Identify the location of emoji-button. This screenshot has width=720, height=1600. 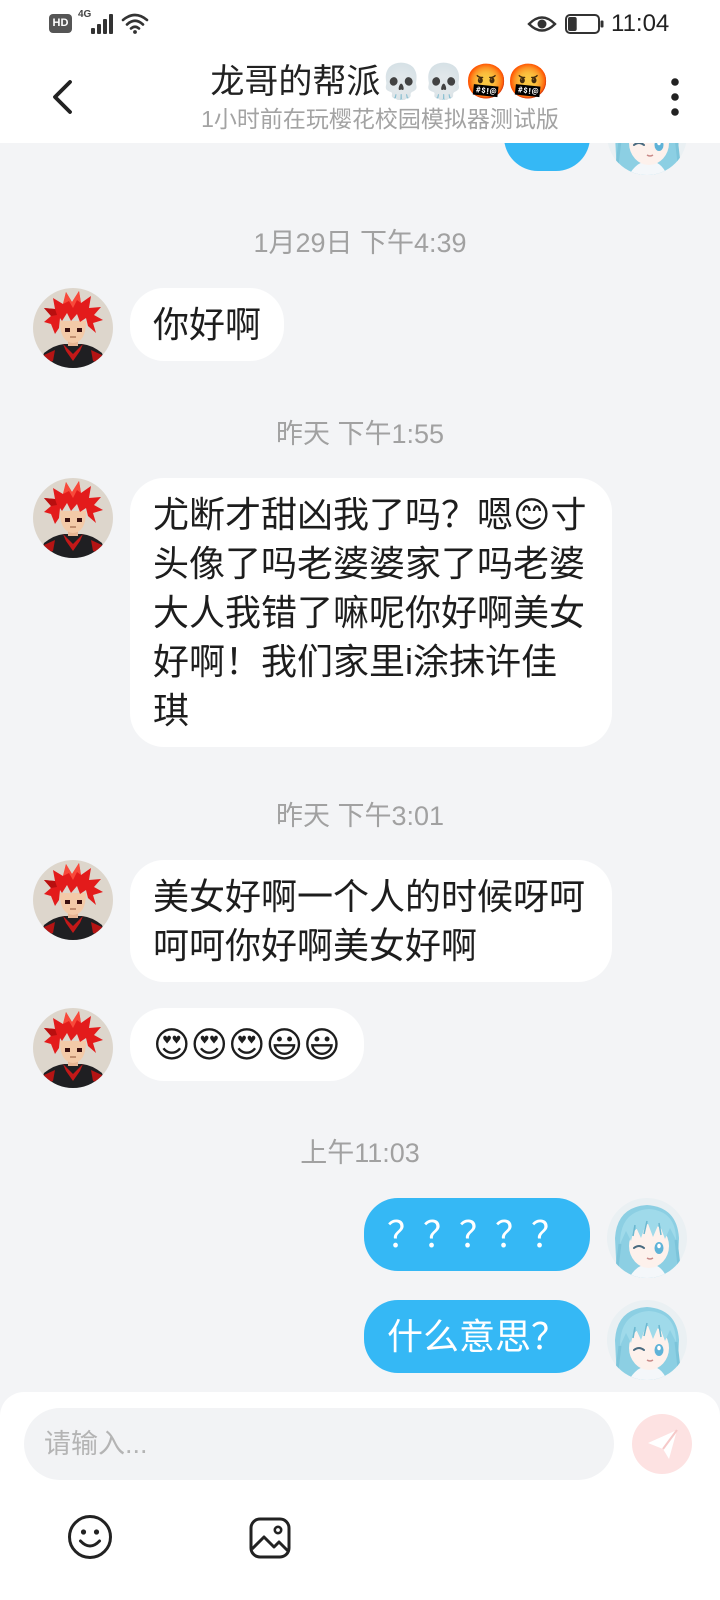
(90, 1537).